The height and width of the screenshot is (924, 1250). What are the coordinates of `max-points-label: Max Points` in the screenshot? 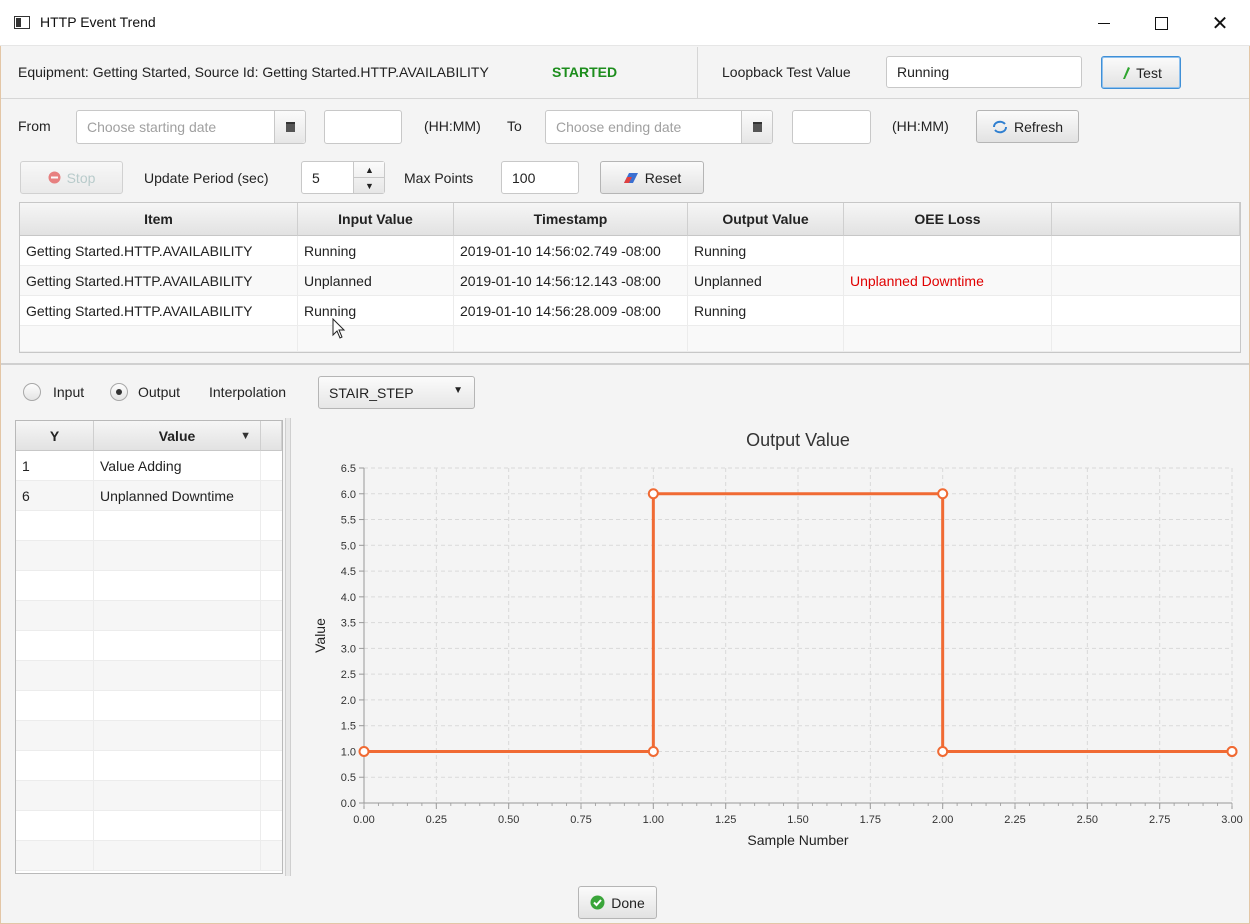 It's located at (439, 178).